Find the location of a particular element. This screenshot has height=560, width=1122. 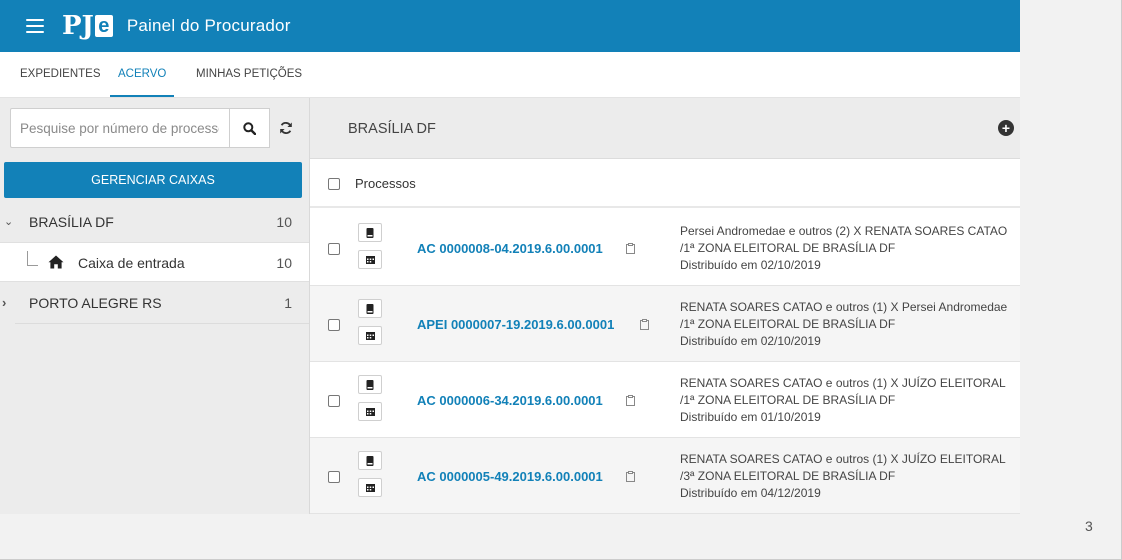

page-title: BRASÍLIA DF is located at coordinates (392, 129).